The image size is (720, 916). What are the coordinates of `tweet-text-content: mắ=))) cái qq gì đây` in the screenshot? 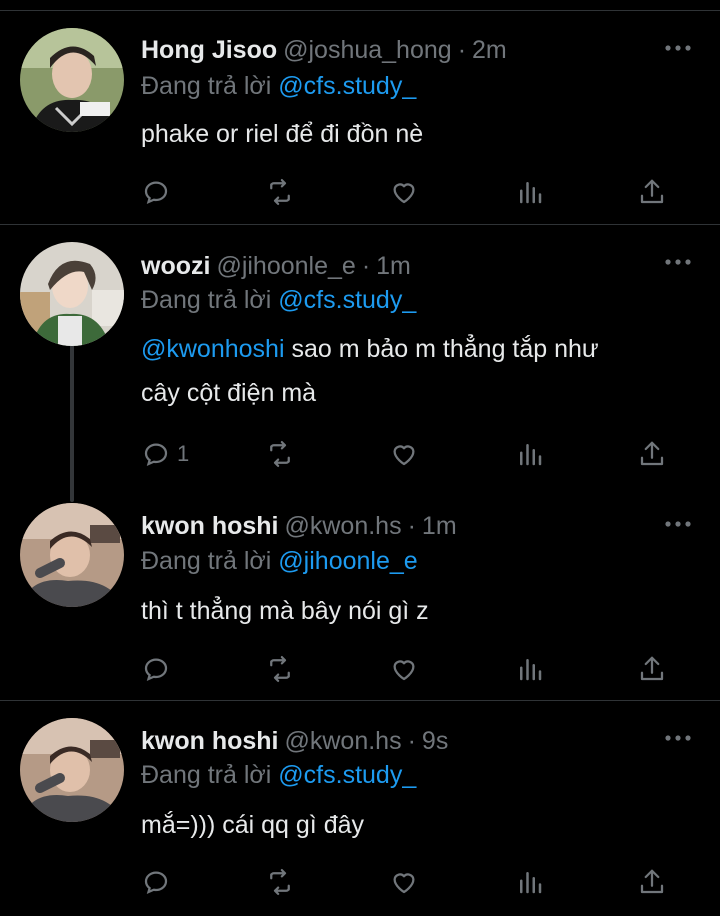 It's located at (253, 825).